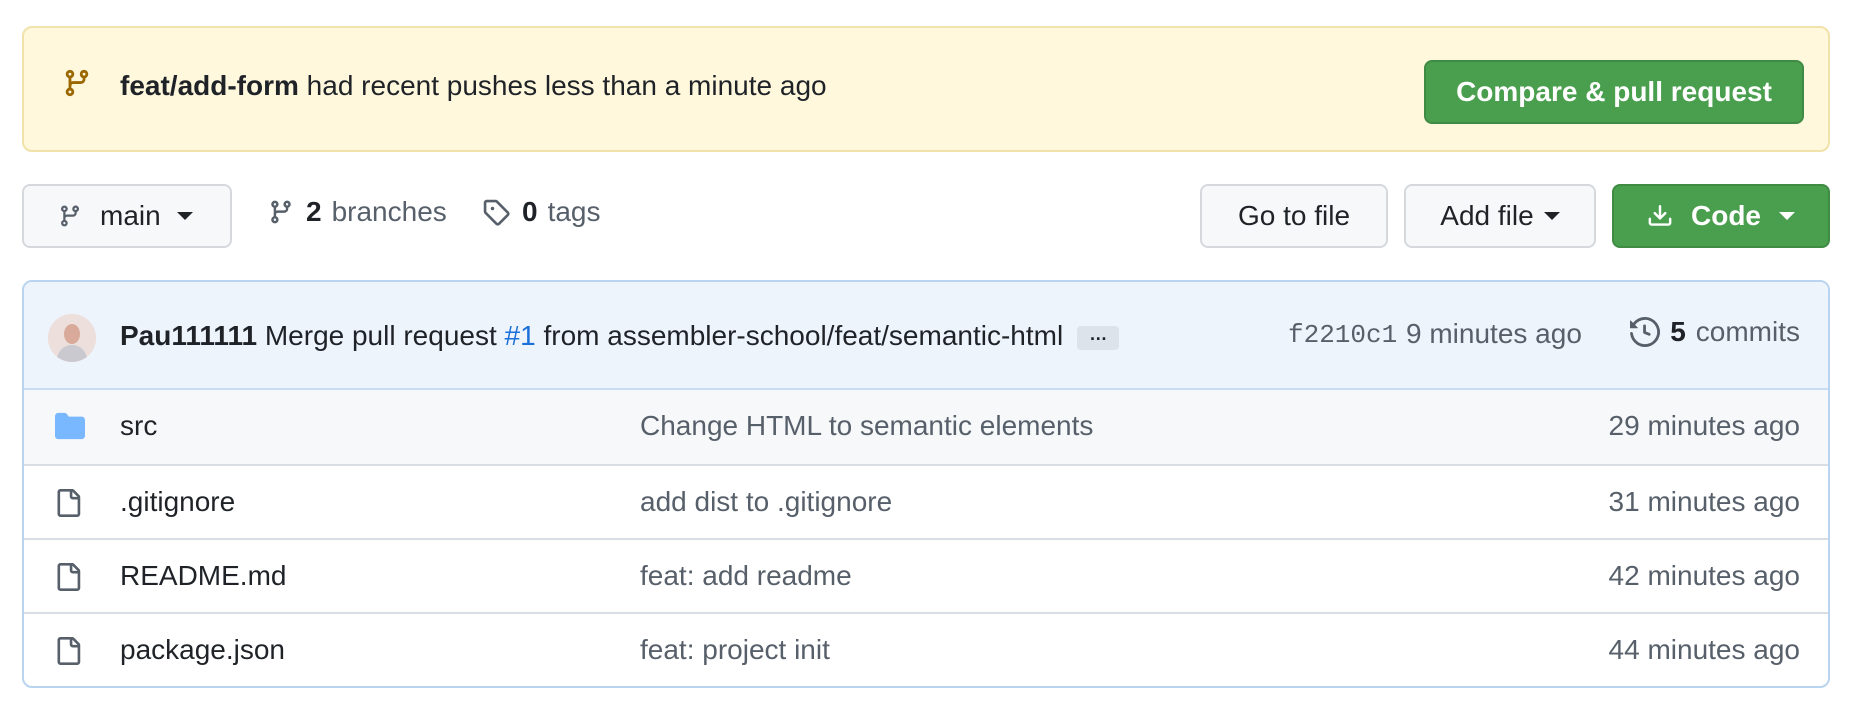  What do you see at coordinates (314, 211) in the screenshot?
I see `branches-count: 2` at bounding box center [314, 211].